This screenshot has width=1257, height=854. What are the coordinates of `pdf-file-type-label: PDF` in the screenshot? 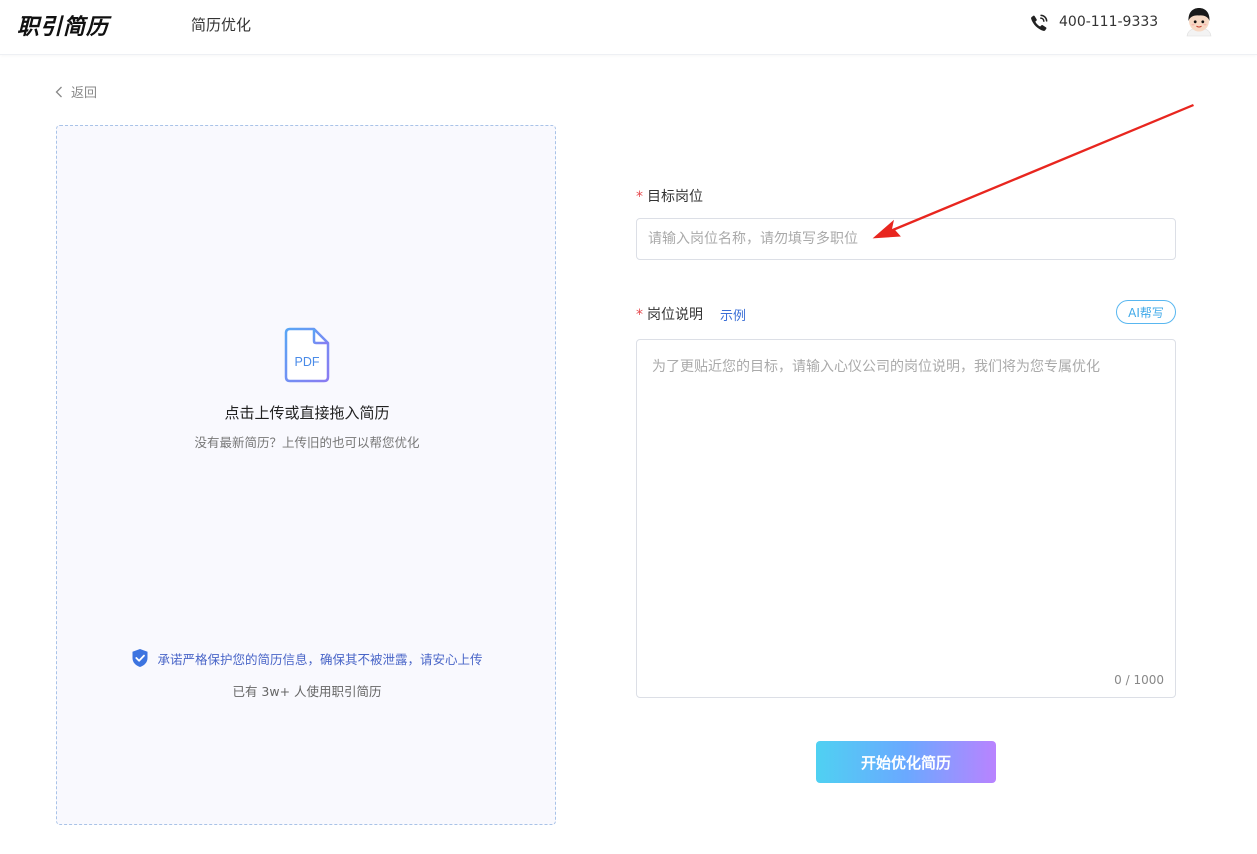 It's located at (307, 362).